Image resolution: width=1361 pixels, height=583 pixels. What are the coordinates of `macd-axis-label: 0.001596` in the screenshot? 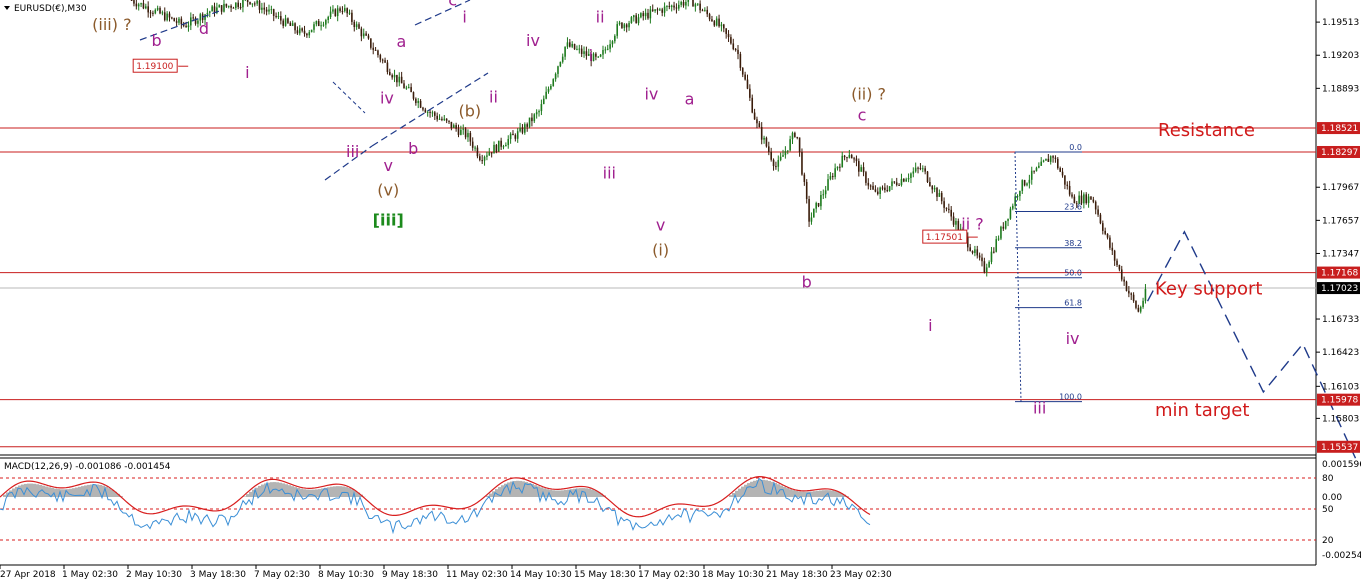 It's located at (1341, 465).